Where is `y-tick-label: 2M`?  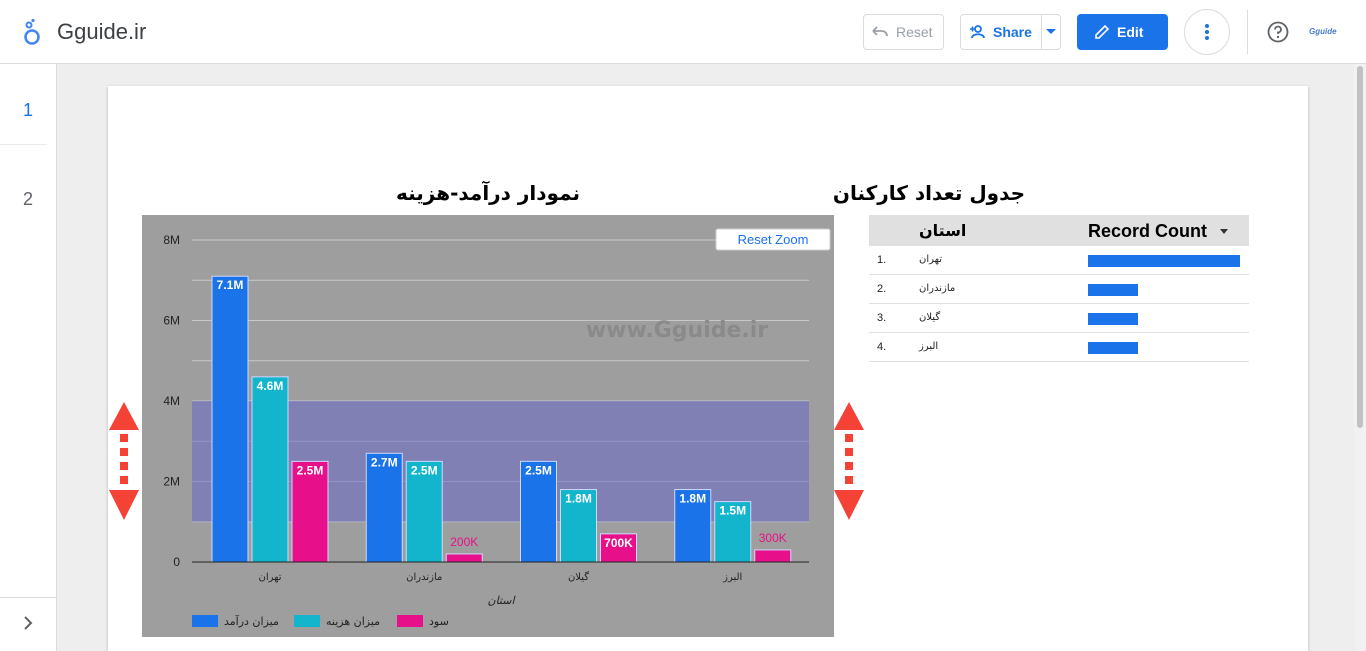 y-tick-label: 2M is located at coordinates (171, 482).